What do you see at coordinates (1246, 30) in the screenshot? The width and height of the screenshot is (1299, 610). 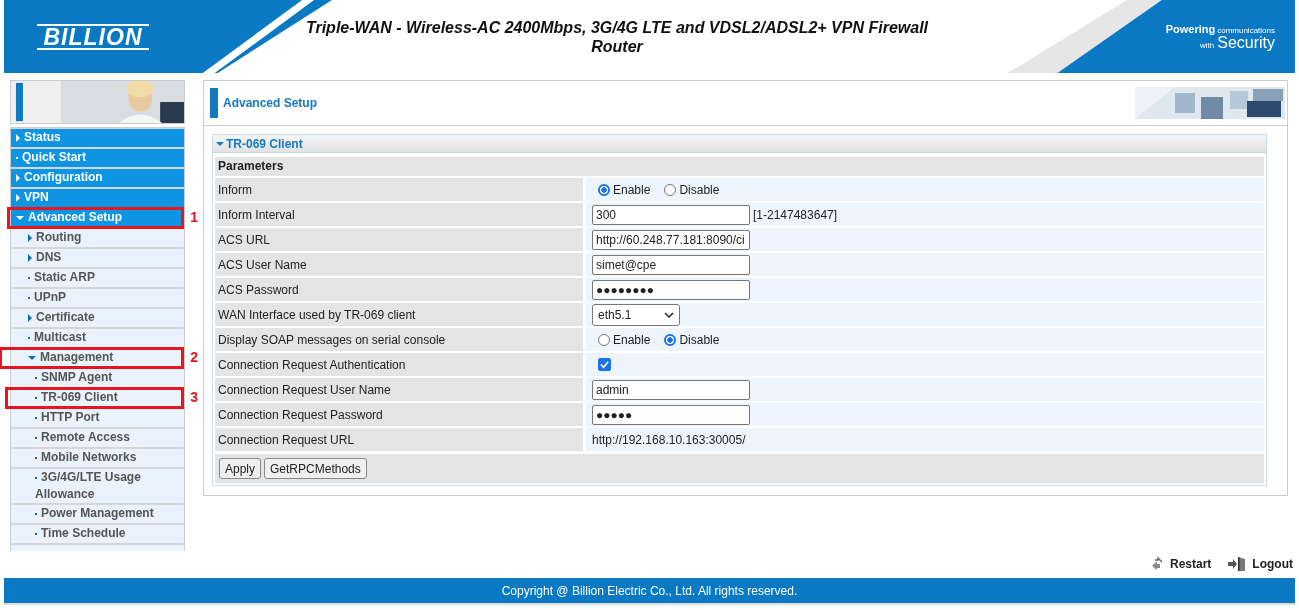 I see `slogan-text: communications` at bounding box center [1246, 30].